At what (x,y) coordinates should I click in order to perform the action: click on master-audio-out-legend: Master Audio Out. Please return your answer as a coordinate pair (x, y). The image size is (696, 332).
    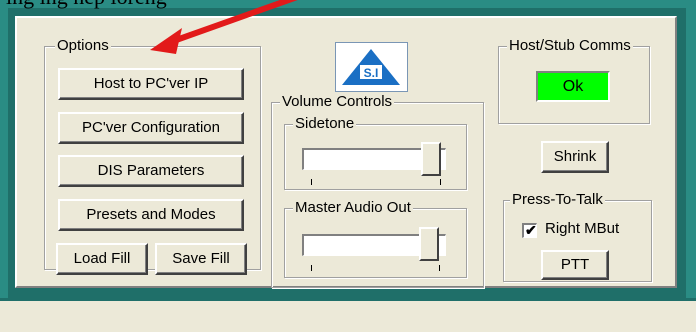
    Looking at the image, I should click on (353, 208).